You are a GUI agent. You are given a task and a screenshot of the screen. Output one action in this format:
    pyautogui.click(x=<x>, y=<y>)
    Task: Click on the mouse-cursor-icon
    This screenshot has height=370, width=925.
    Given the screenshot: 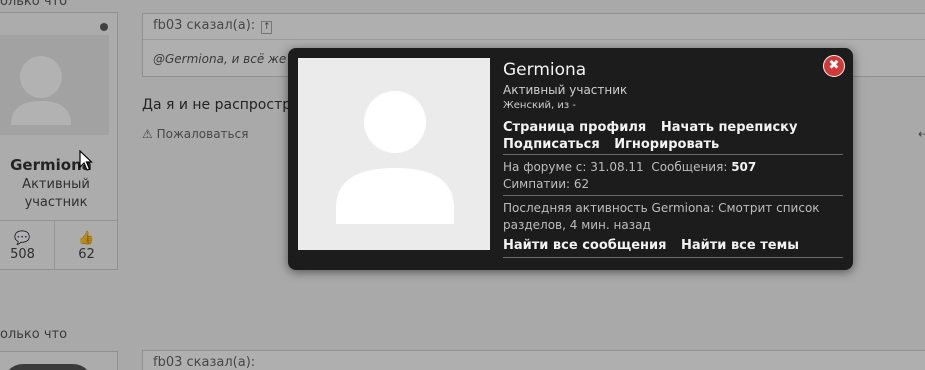 What is the action you would take?
    pyautogui.click(x=86, y=160)
    